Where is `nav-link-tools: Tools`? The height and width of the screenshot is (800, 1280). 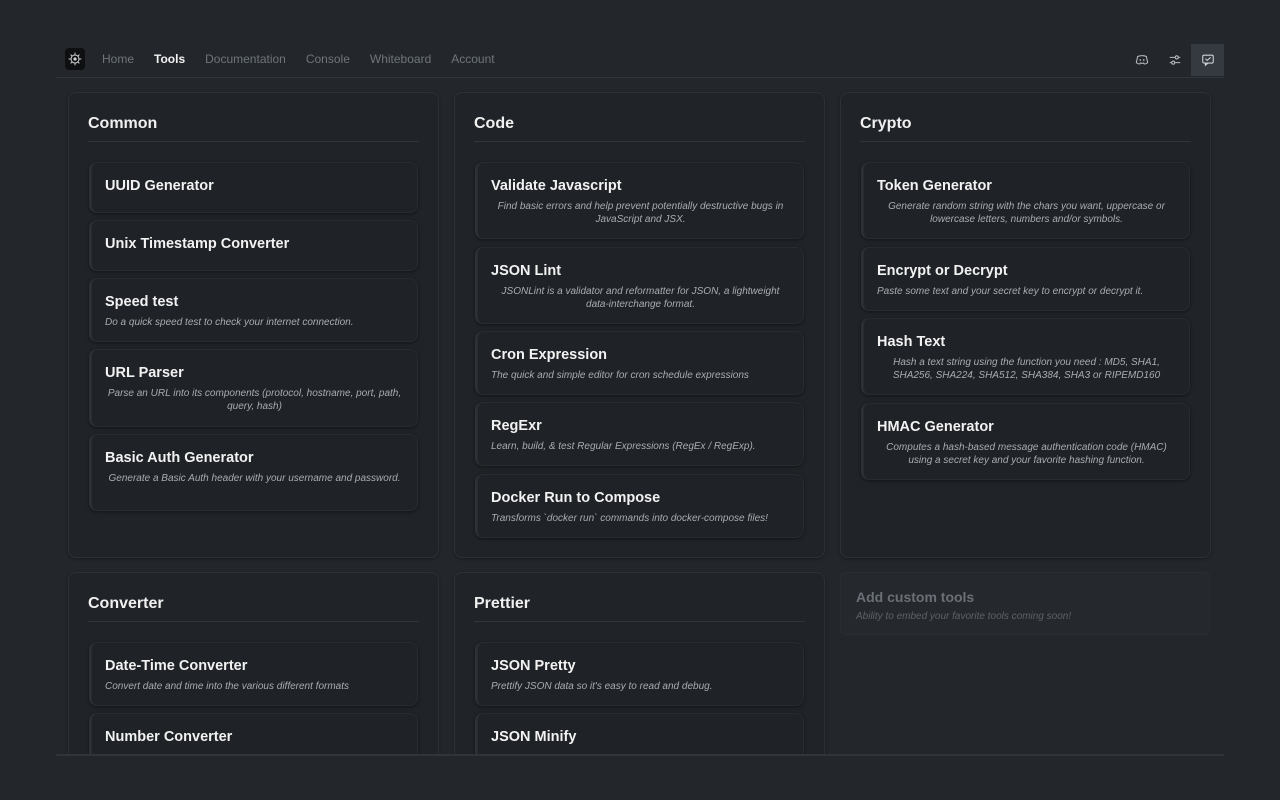 nav-link-tools: Tools is located at coordinates (169, 59).